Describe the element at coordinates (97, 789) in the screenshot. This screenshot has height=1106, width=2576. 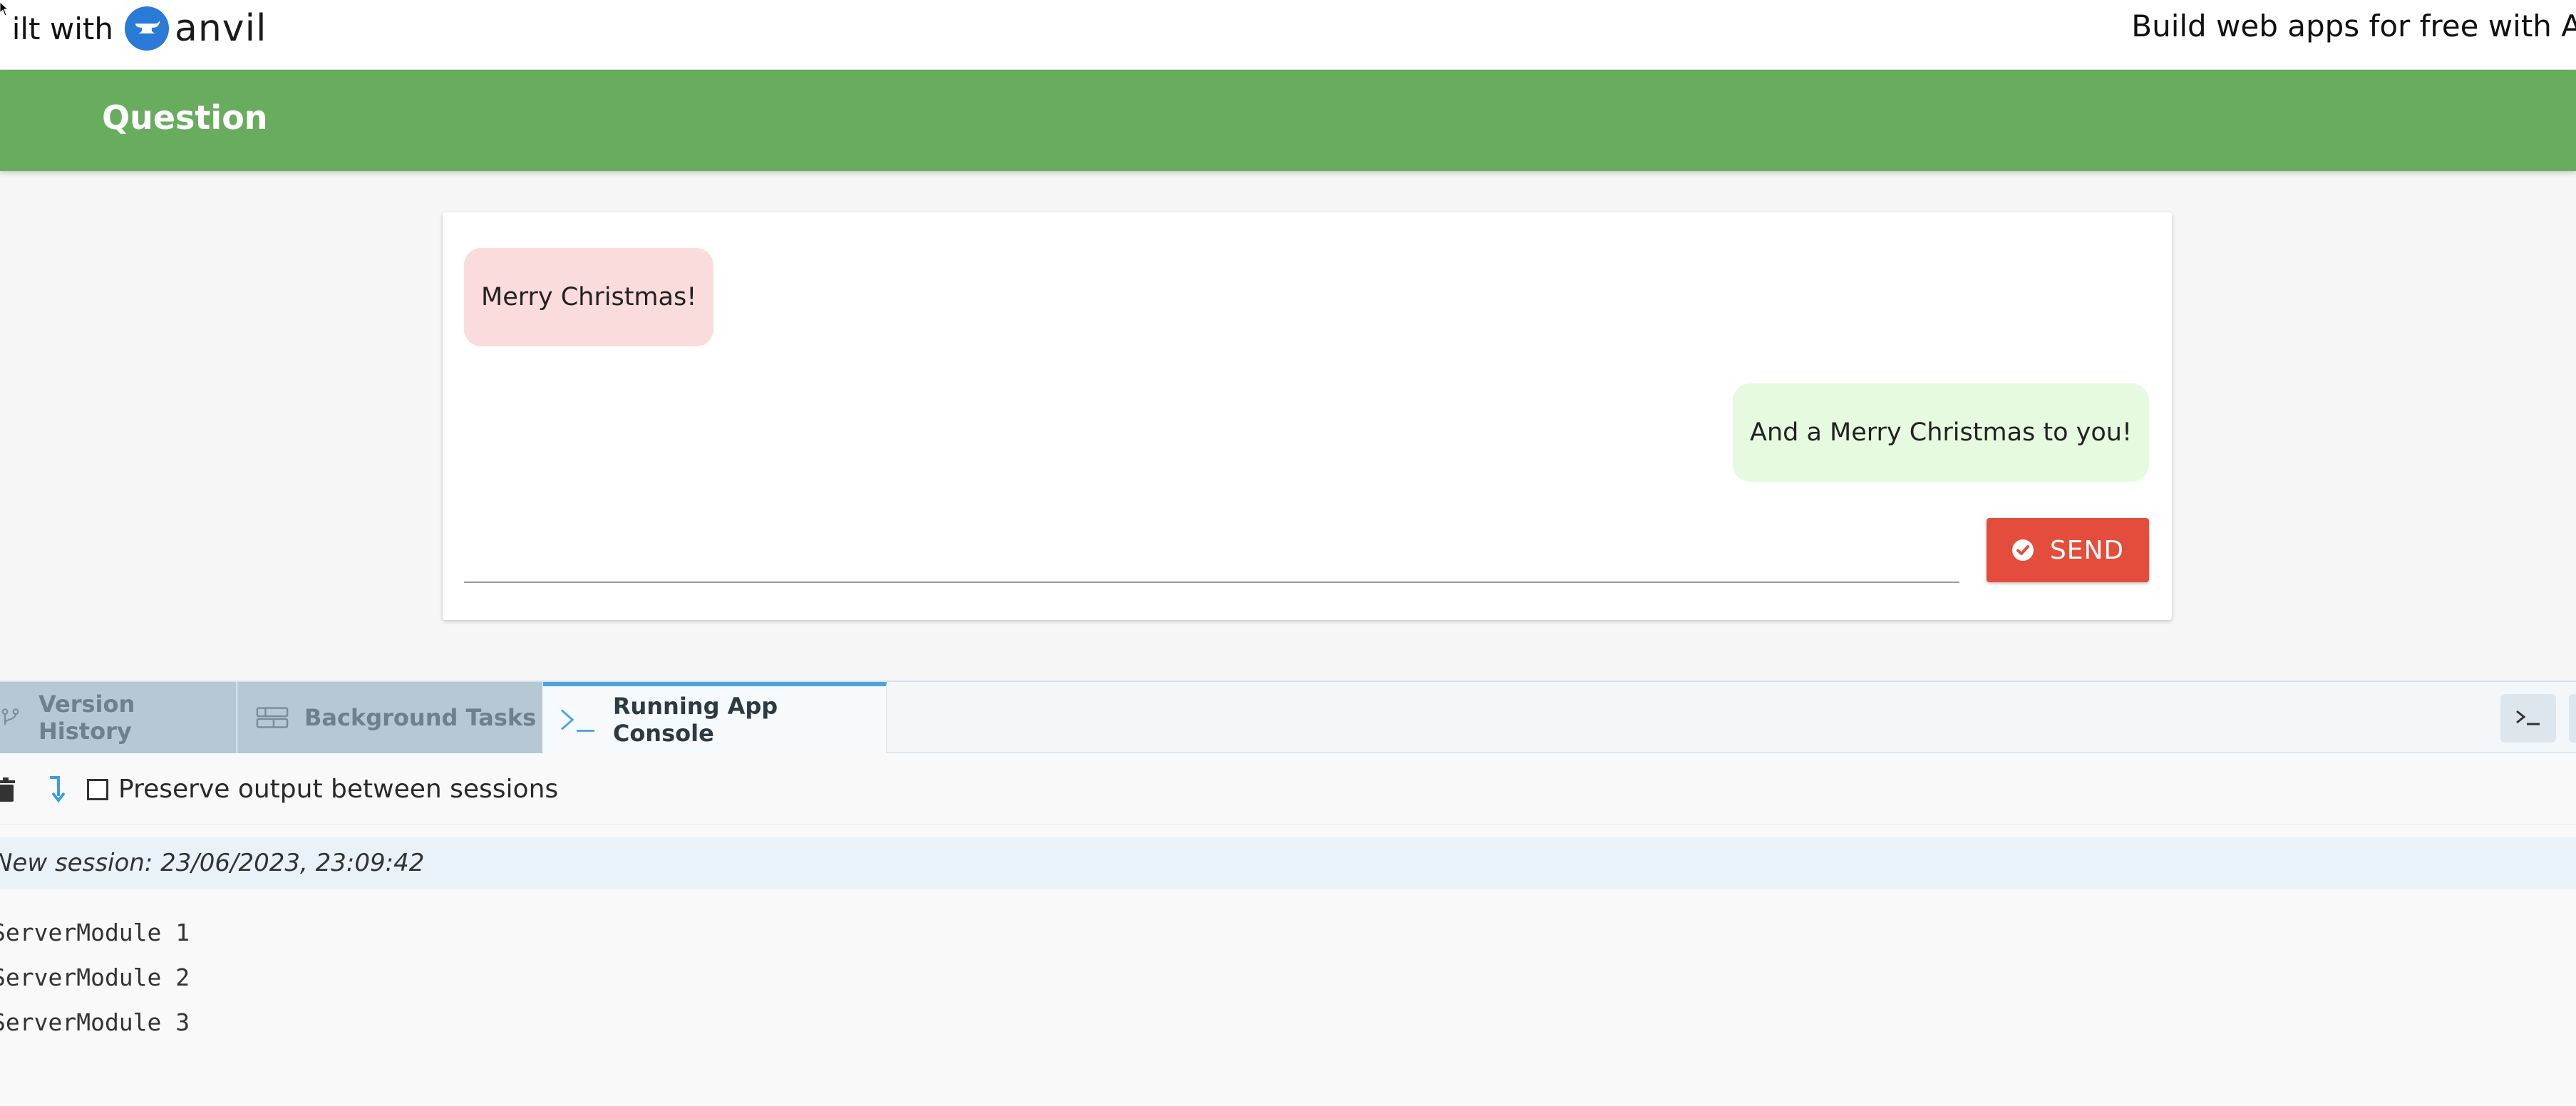
I see `checkbox-box` at that location.